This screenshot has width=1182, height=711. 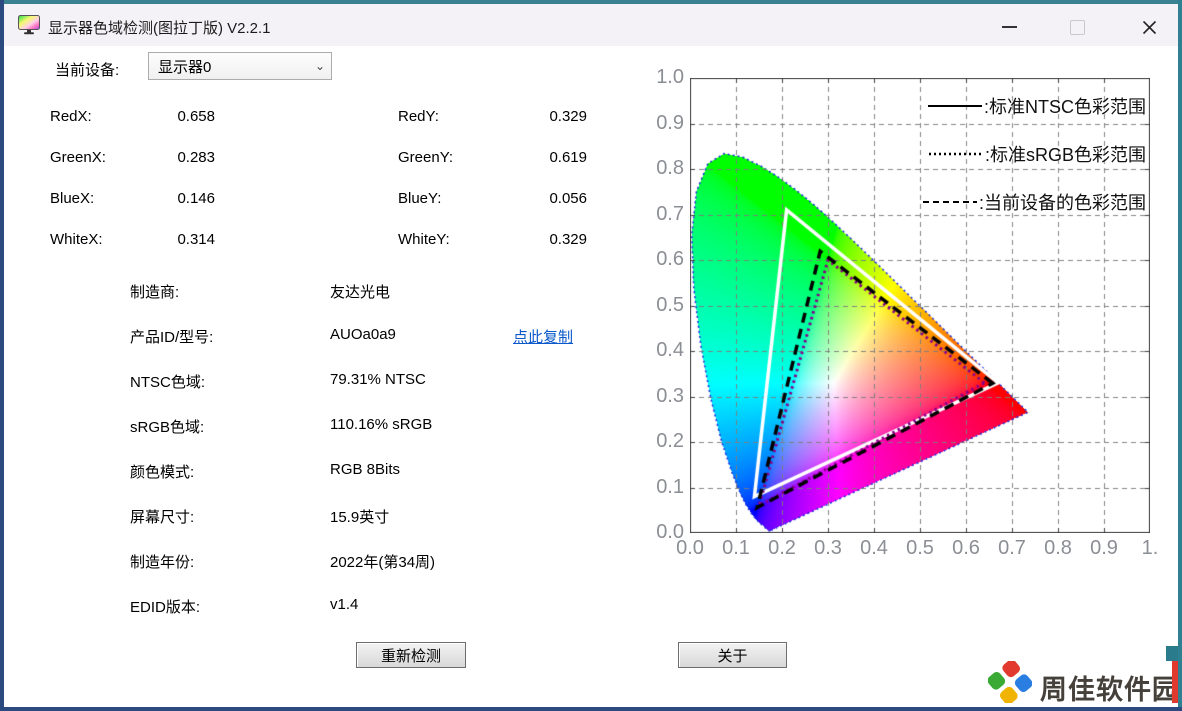 I want to click on x-tick-label: 0.4, so click(x=874, y=548).